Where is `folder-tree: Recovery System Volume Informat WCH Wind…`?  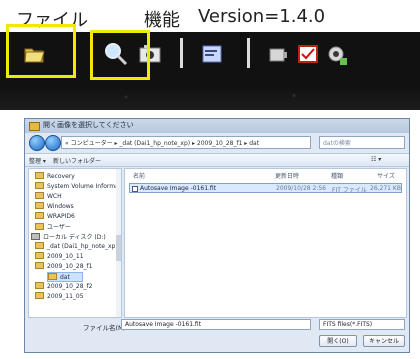 folder-tree: Recovery System Volume Informat WCH Wind… is located at coordinates (75, 243).